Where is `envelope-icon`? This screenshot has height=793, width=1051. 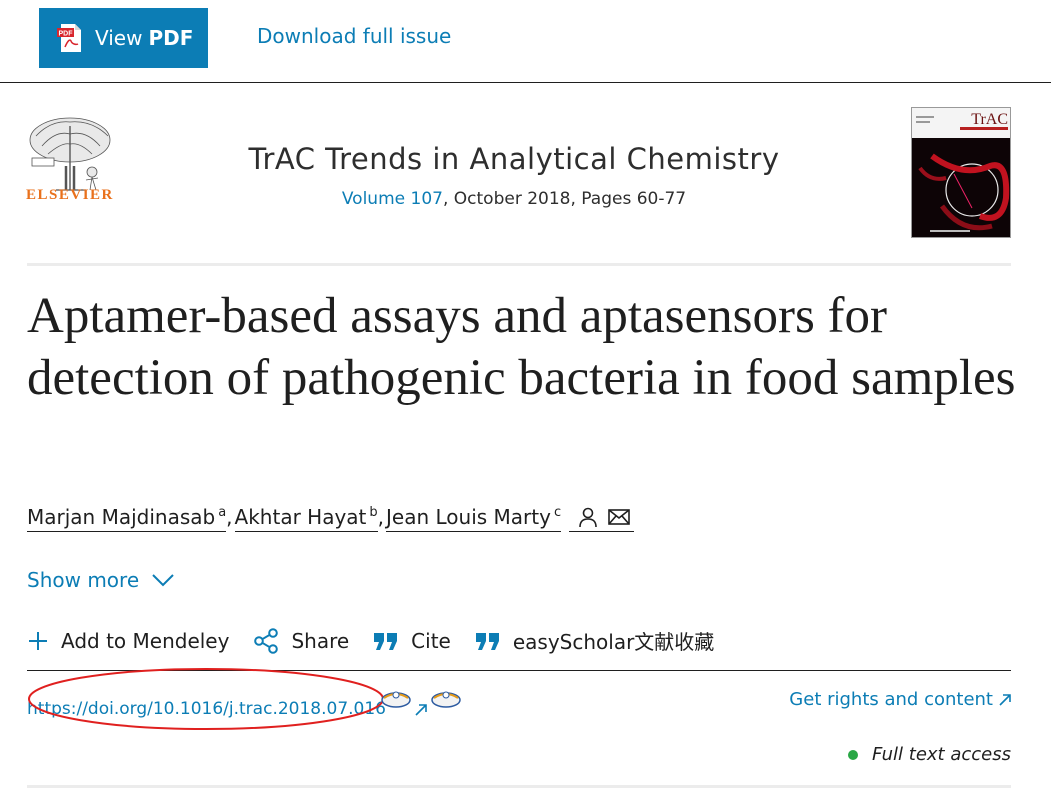 envelope-icon is located at coordinates (619, 517).